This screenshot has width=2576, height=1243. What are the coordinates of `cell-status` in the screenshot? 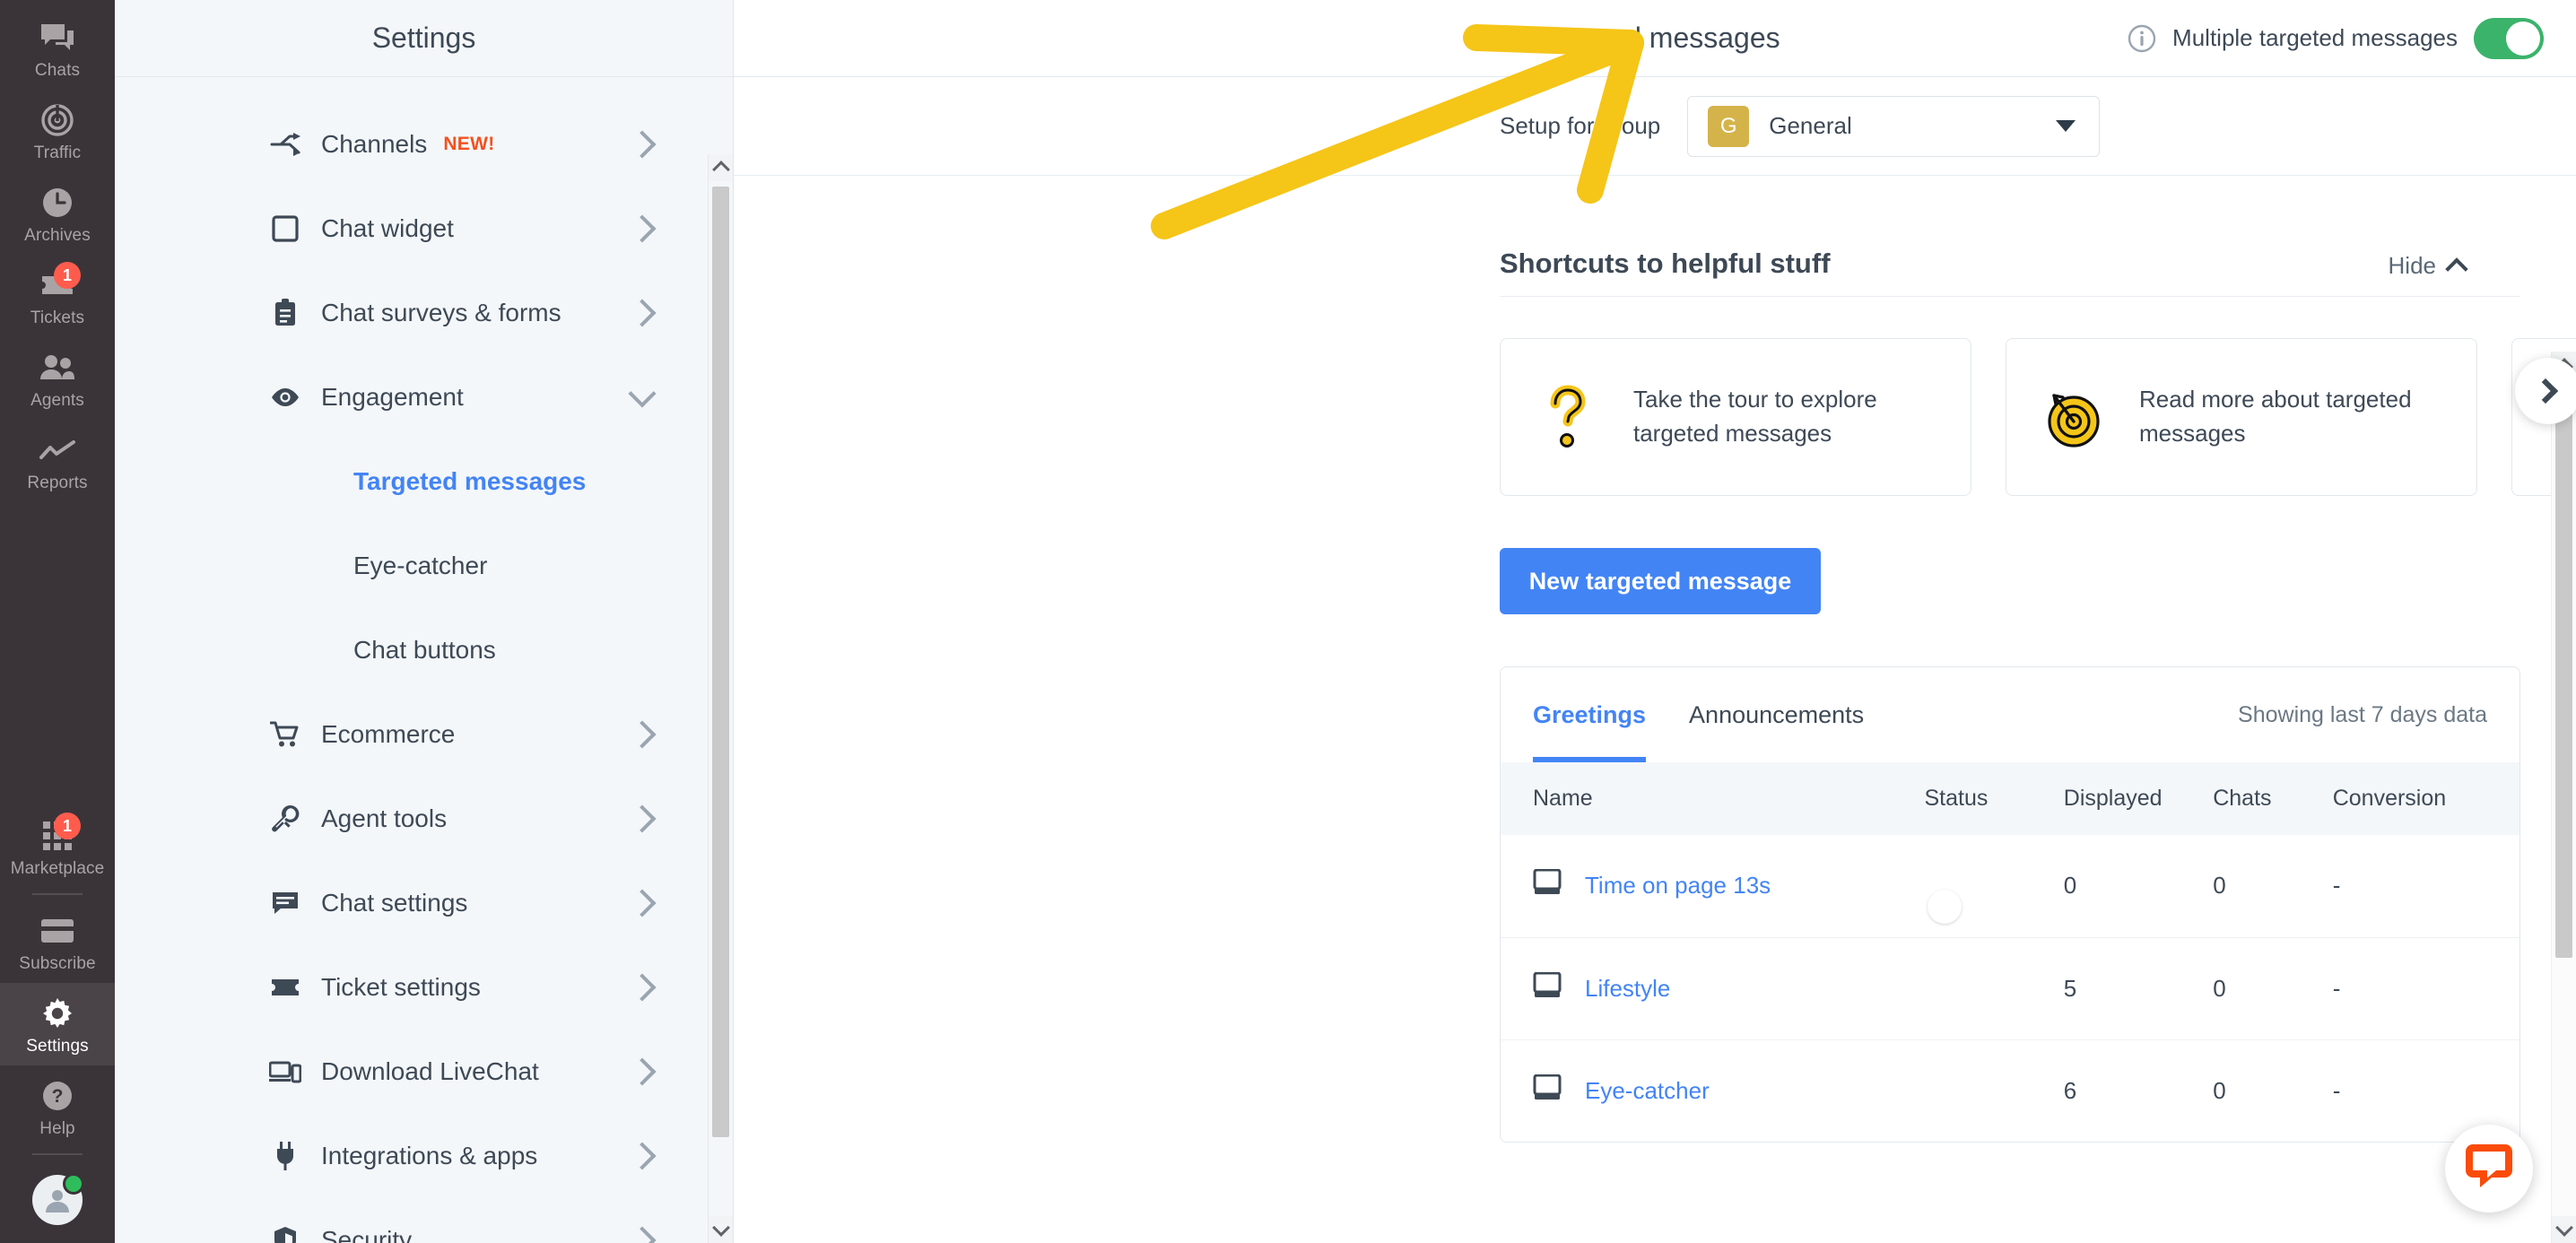 It's located at (1993, 886).